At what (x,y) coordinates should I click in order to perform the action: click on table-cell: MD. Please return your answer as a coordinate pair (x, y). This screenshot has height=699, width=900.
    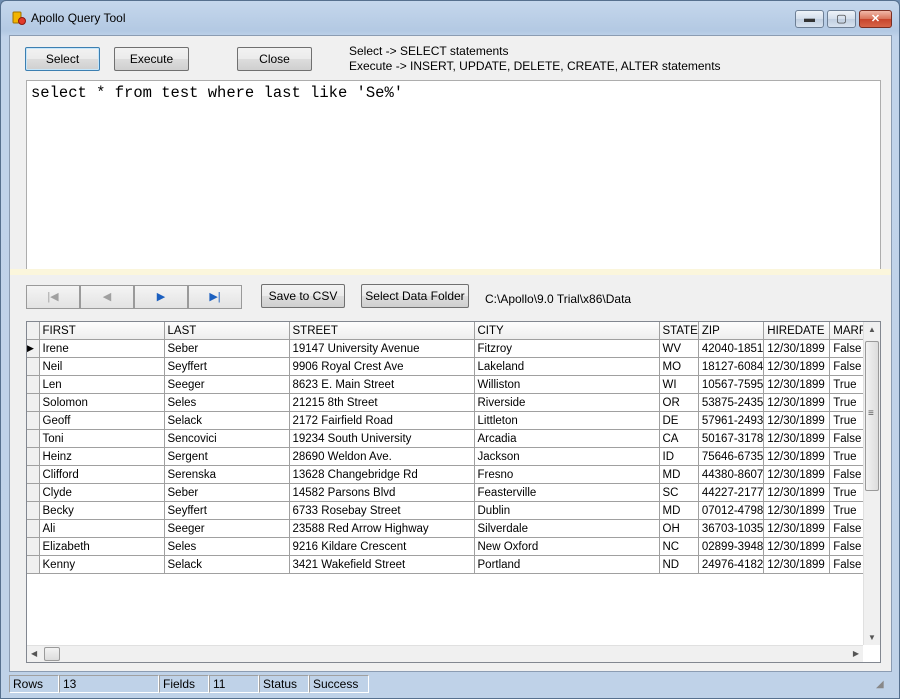
    Looking at the image, I should click on (679, 474).